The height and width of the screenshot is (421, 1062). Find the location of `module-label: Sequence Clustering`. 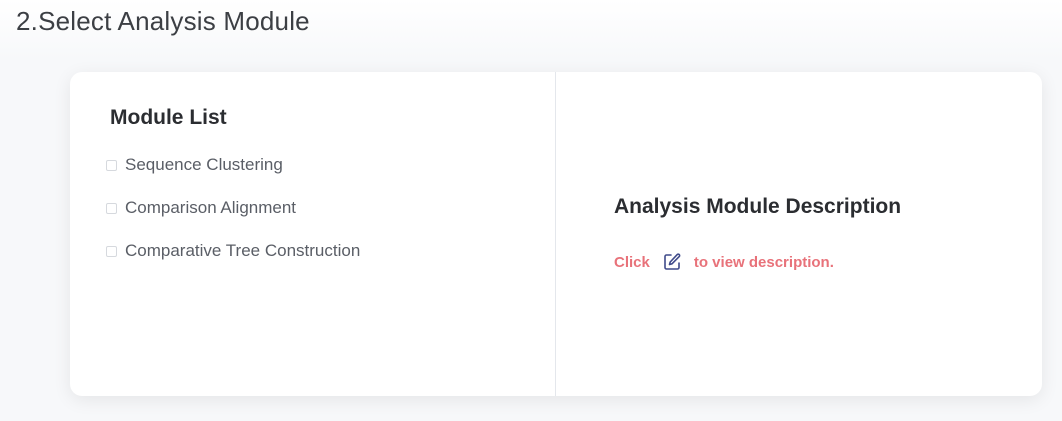

module-label: Sequence Clustering is located at coordinates (204, 164).